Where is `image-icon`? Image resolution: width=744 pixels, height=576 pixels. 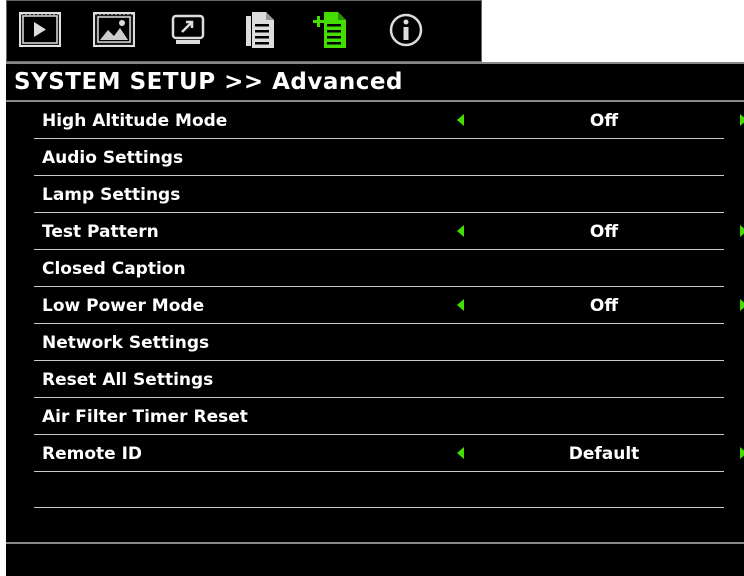
image-icon is located at coordinates (114, 29).